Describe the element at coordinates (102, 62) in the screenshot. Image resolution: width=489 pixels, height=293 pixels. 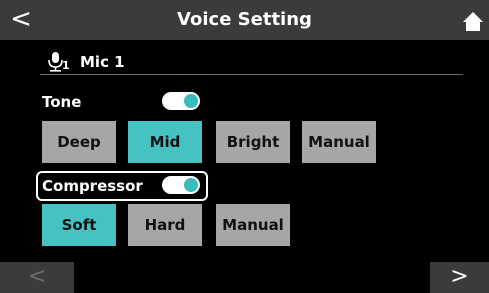
I see `mic-label: Mic 1` at that location.